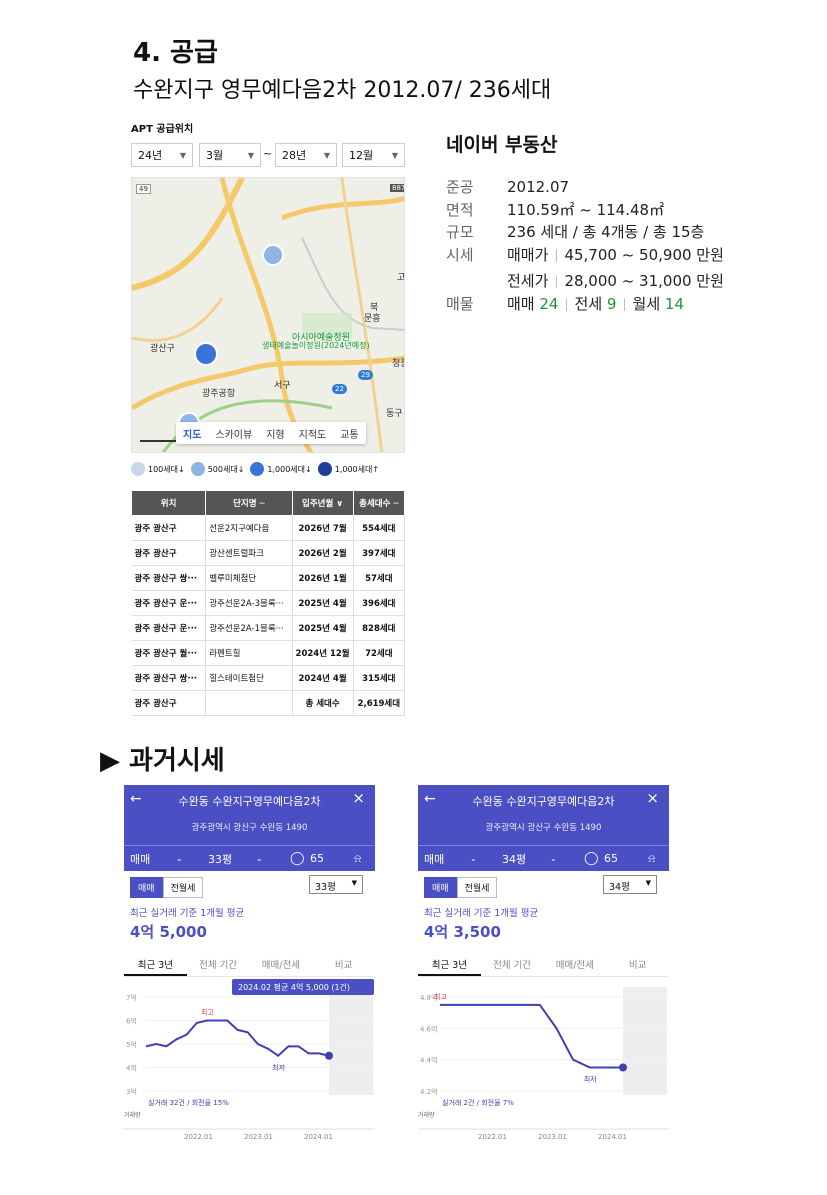 The image size is (827, 1195). What do you see at coordinates (268, 653) in the screenshot?
I see `table-row: 광주 광산구 월··· 라펜트힐 2024년 12월 72세대` at bounding box center [268, 653].